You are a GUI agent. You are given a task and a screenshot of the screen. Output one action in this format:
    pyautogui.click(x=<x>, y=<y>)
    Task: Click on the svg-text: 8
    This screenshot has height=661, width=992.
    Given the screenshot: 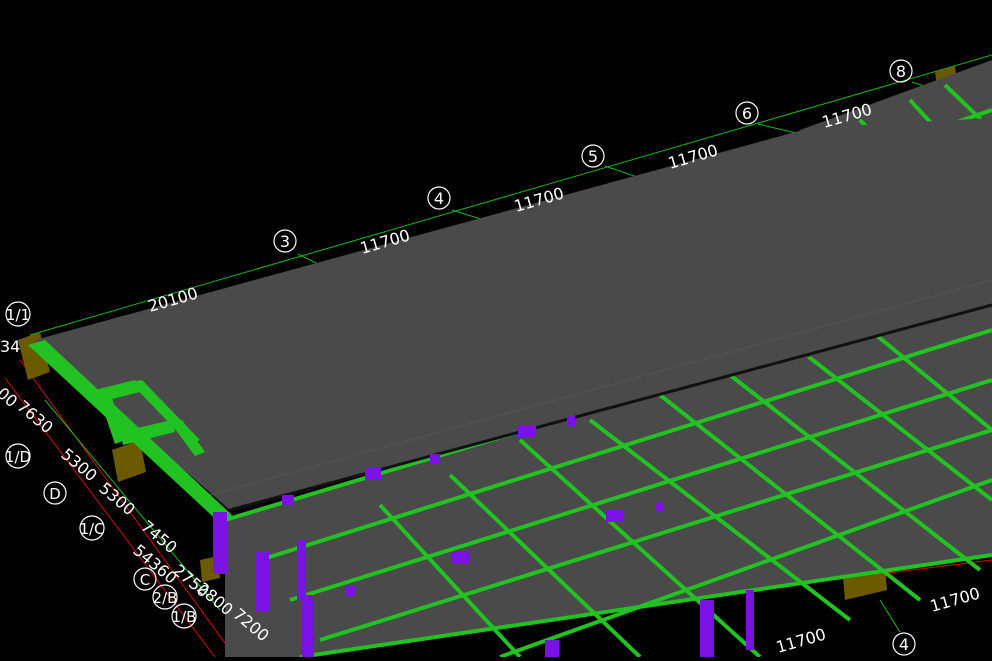 What is the action you would take?
    pyautogui.click(x=901, y=71)
    